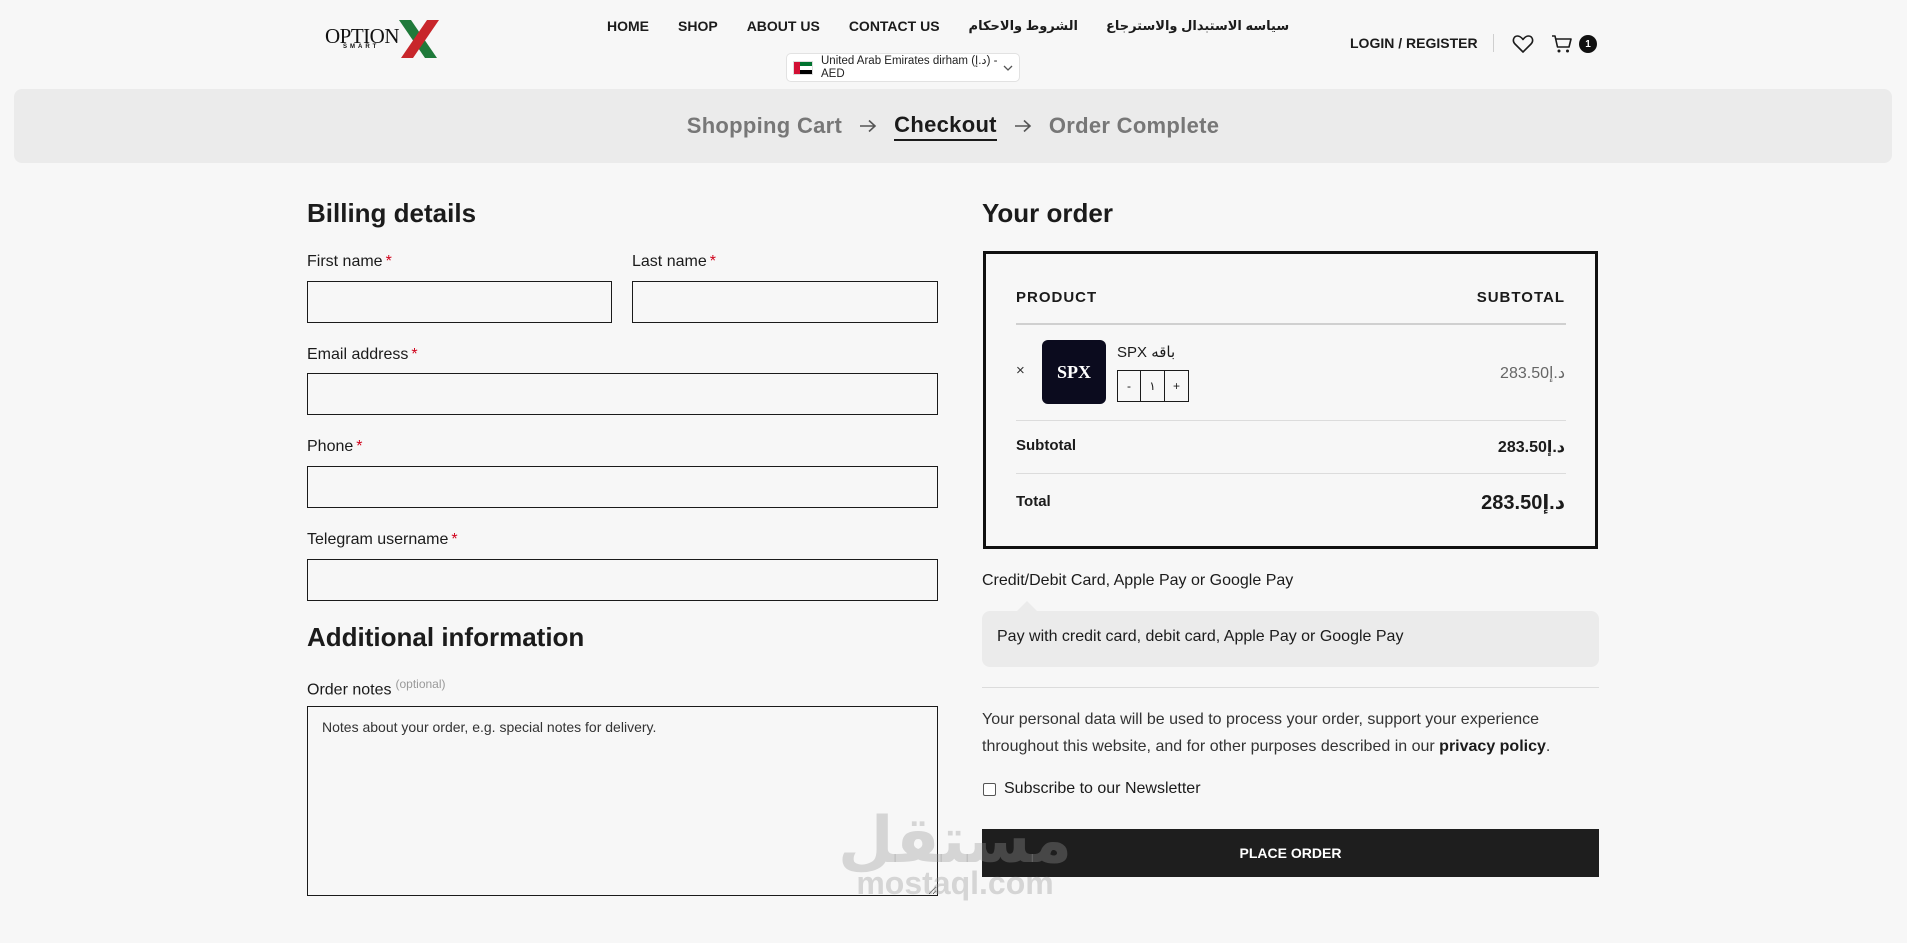  What do you see at coordinates (764, 126) in the screenshot?
I see `step-shopping-cart: Shopping Cart` at bounding box center [764, 126].